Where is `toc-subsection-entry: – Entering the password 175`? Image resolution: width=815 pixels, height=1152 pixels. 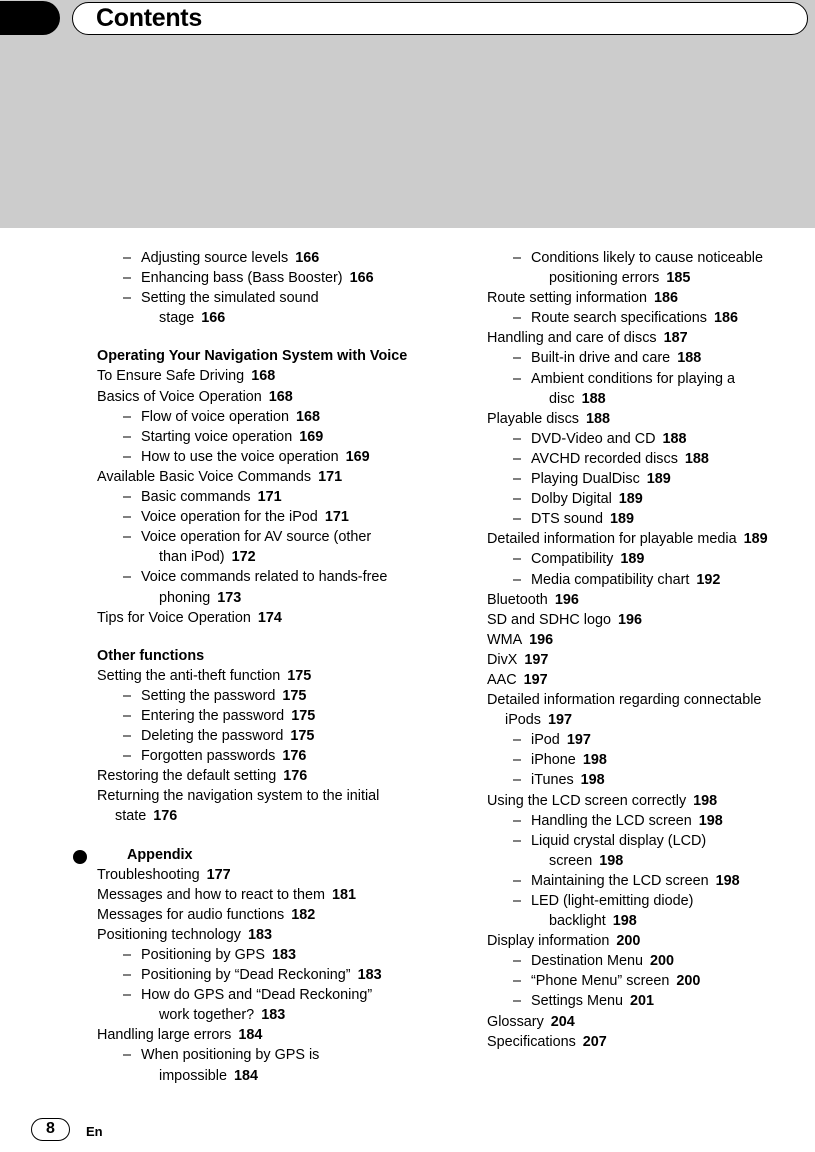 toc-subsection-entry: – Entering the password 175 is located at coordinates (269, 716).